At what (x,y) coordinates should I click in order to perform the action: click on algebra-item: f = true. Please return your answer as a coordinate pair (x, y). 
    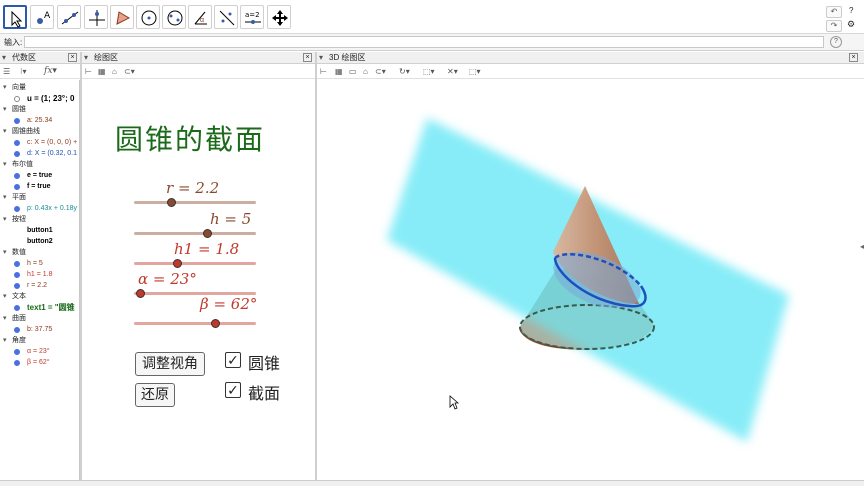
    Looking at the image, I should click on (25, 186).